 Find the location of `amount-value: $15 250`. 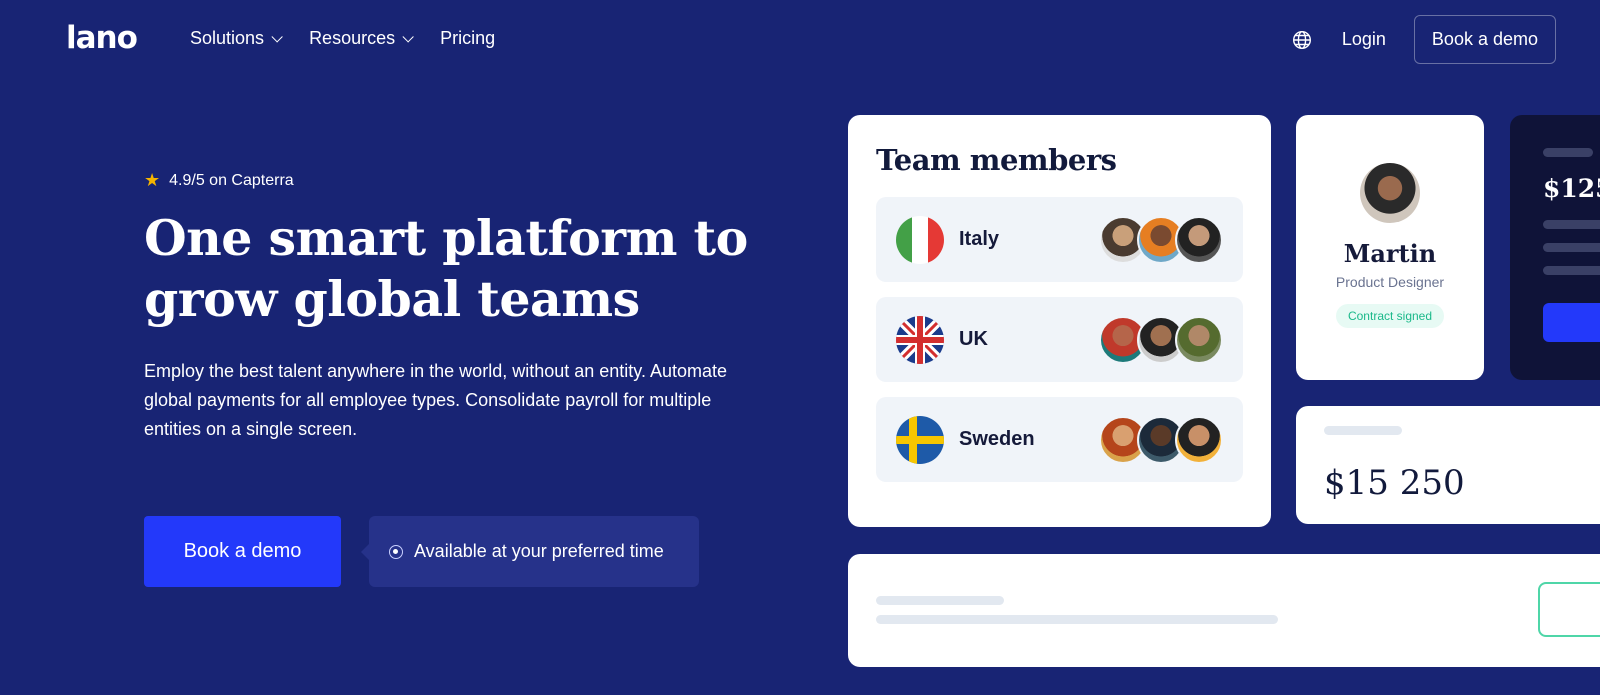

amount-value: $15 250 is located at coordinates (1394, 483).